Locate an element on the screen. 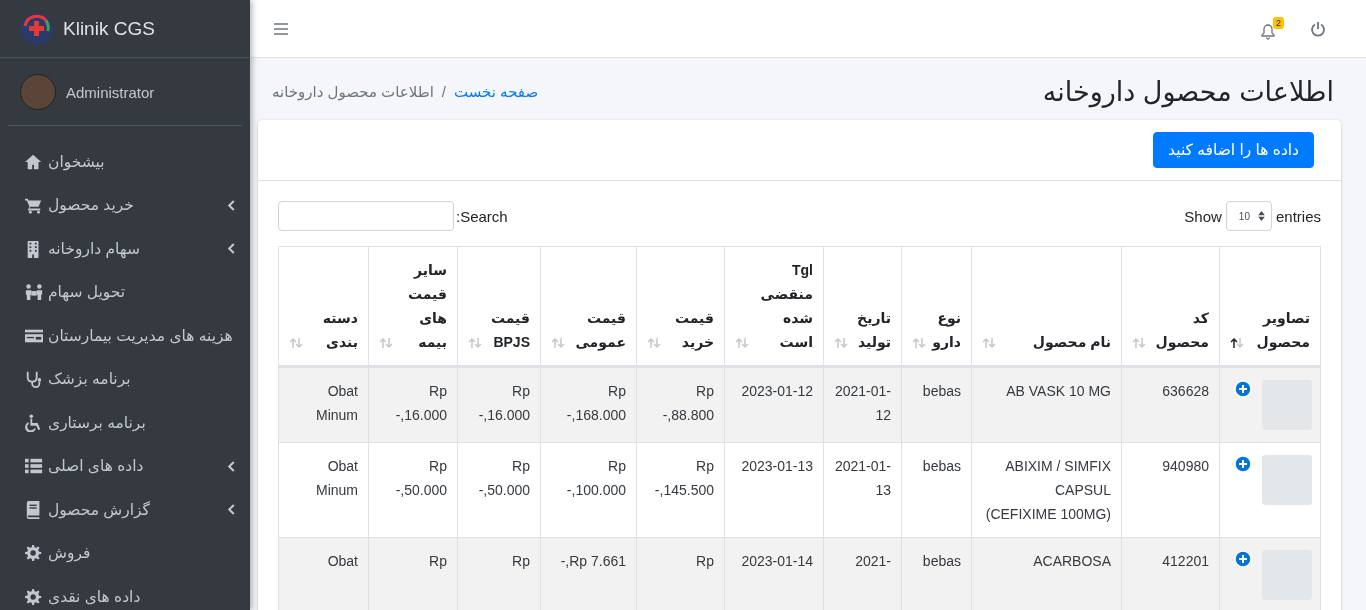 The height and width of the screenshot is (610, 1366). search-label: Search: is located at coordinates (482, 216).